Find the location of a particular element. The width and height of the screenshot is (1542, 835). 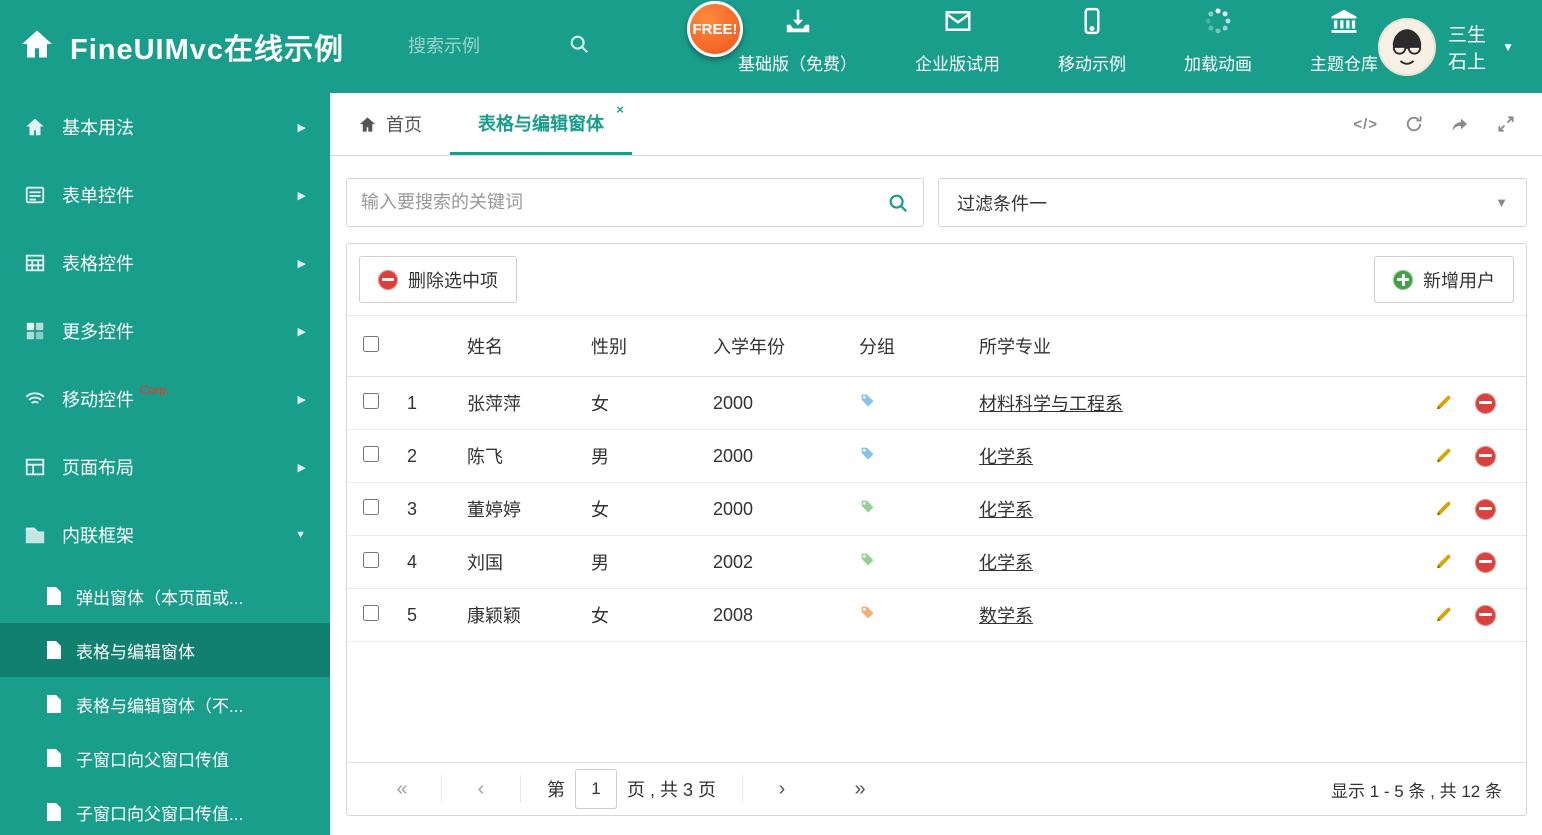

nav-loading-anim: 加载动画 is located at coordinates (1218, 40).